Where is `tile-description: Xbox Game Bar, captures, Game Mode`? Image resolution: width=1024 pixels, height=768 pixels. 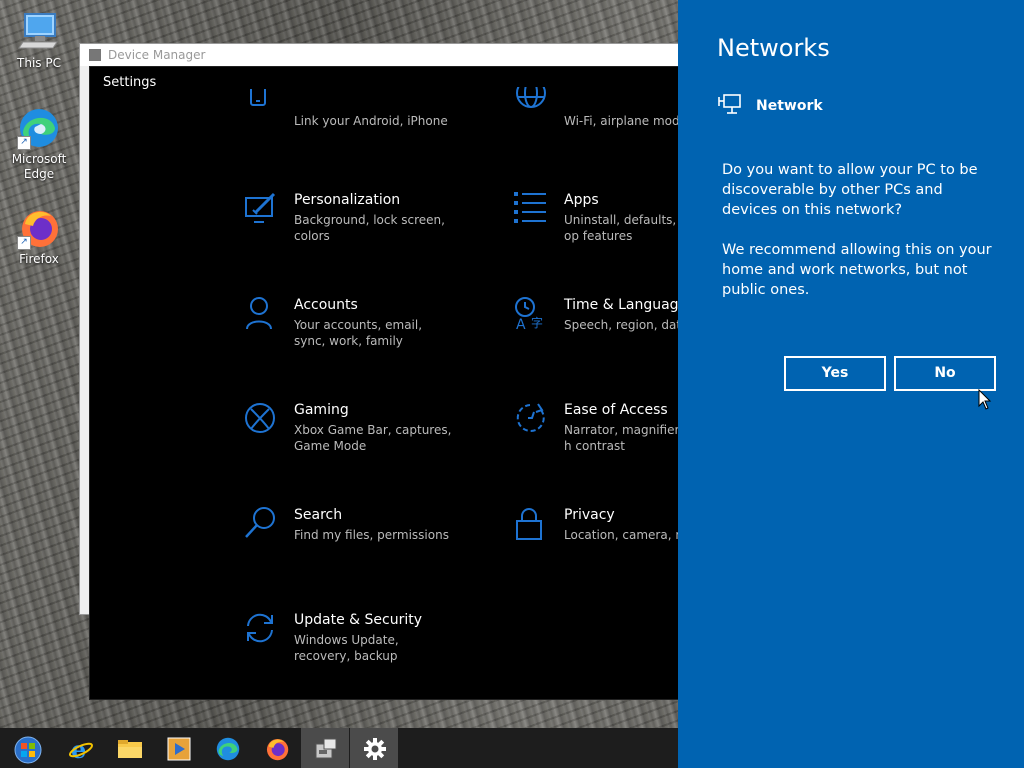
tile-description: Xbox Game Bar, captures, Game Mode is located at coordinates (373, 438).